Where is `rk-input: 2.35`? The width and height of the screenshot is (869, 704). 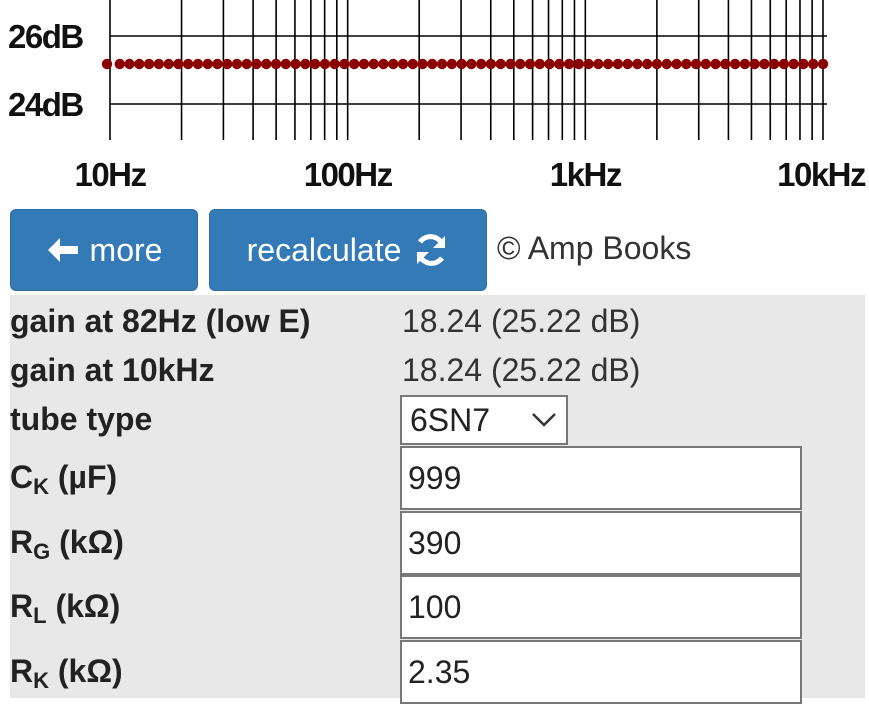
rk-input: 2.35 is located at coordinates (601, 672).